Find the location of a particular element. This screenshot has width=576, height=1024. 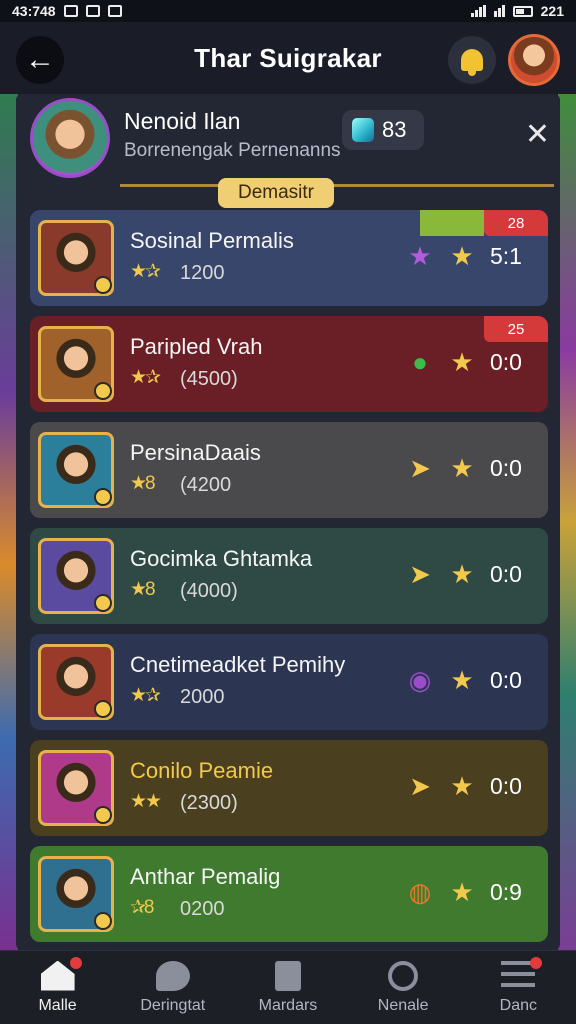

bonus-icon: ◍ is located at coordinates (420, 892).